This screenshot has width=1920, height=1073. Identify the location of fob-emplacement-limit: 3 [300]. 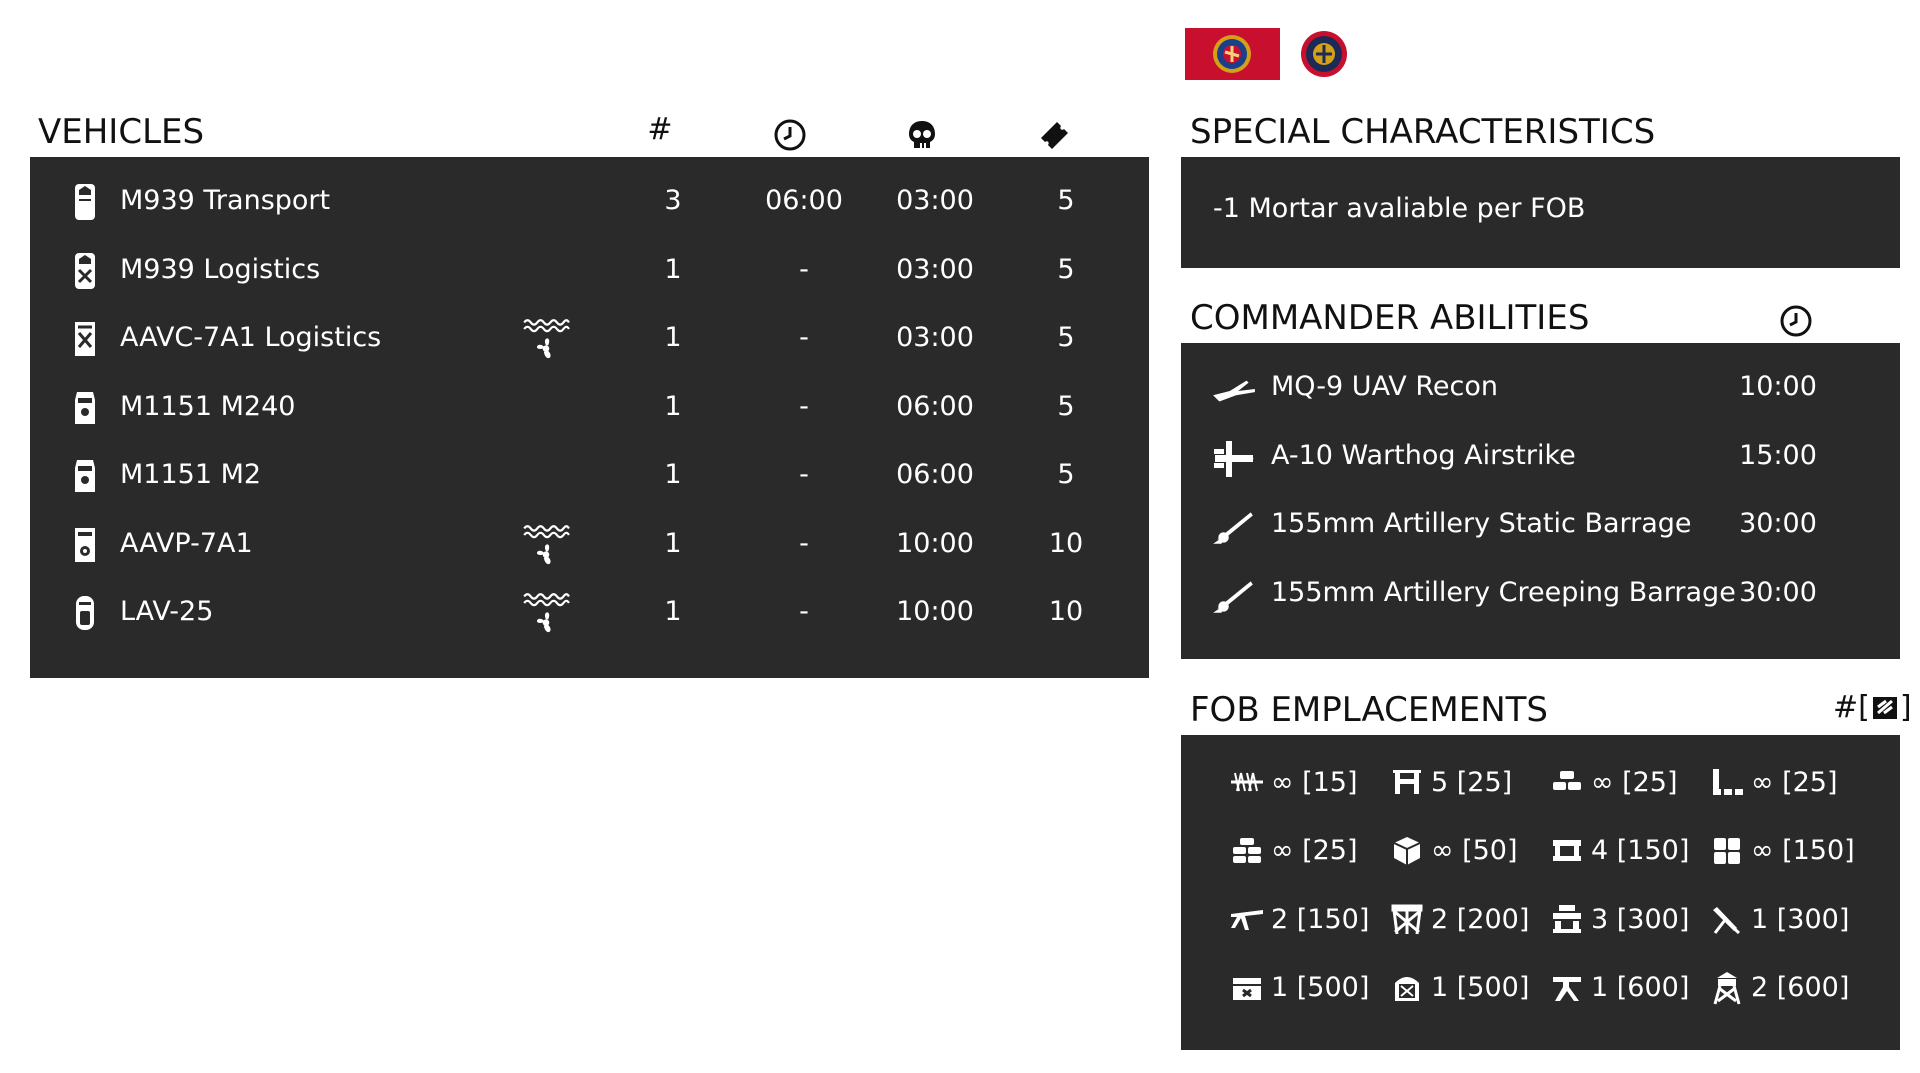
(1640, 919).